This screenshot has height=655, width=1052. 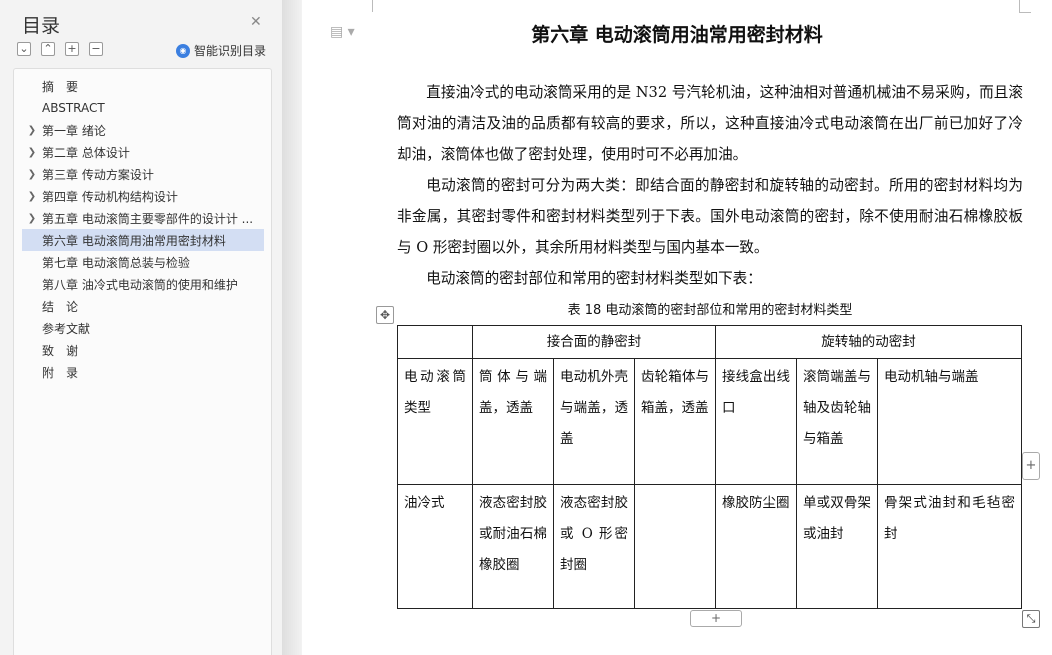 I want to click on table-cell: 电动滚筒类型, so click(x=435, y=421).